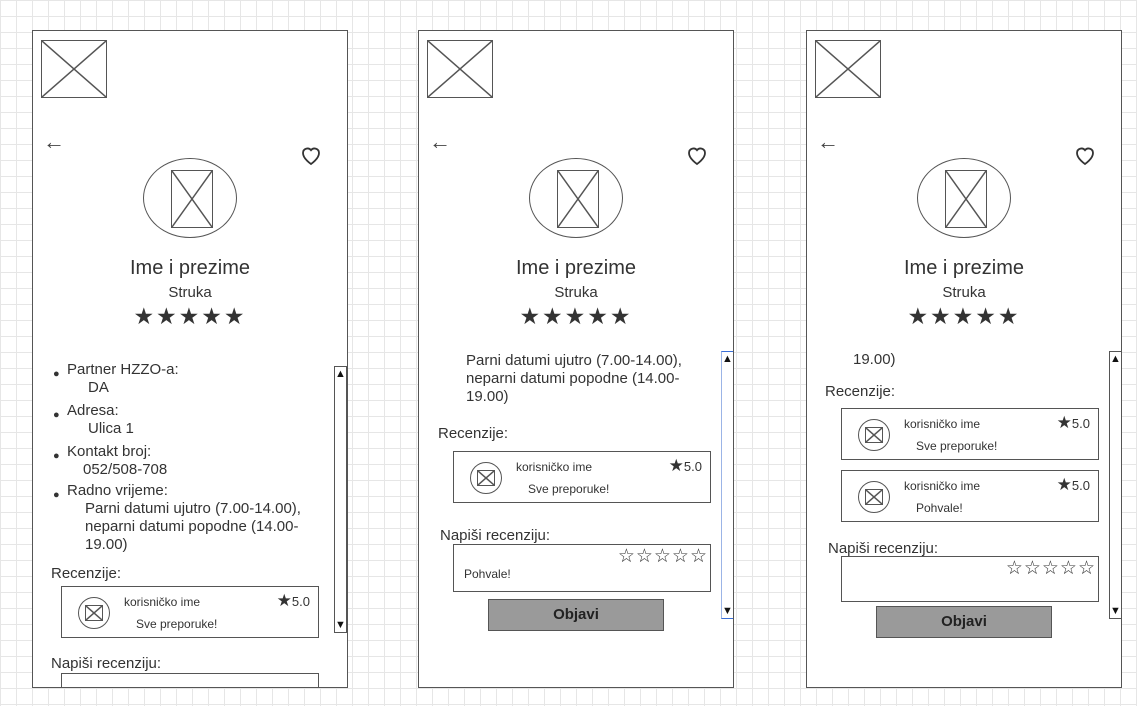 This screenshot has height=706, width=1137. What do you see at coordinates (123, 369) in the screenshot?
I see `partner-label: Partner HZZO-a:` at bounding box center [123, 369].